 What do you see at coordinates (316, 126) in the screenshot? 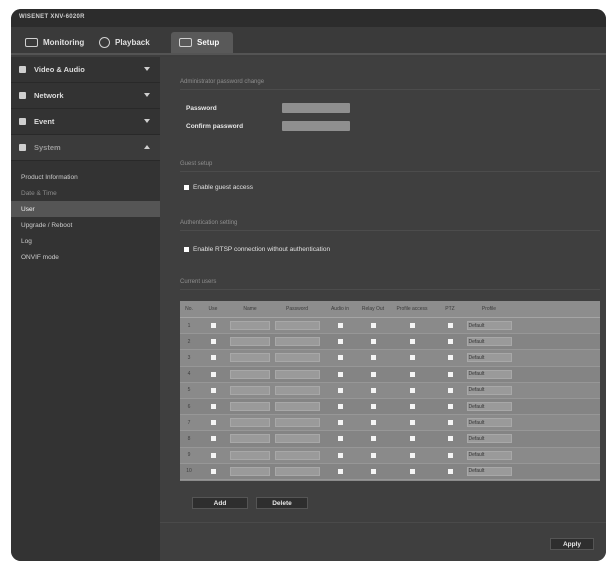
I see `confirm-password-field` at bounding box center [316, 126].